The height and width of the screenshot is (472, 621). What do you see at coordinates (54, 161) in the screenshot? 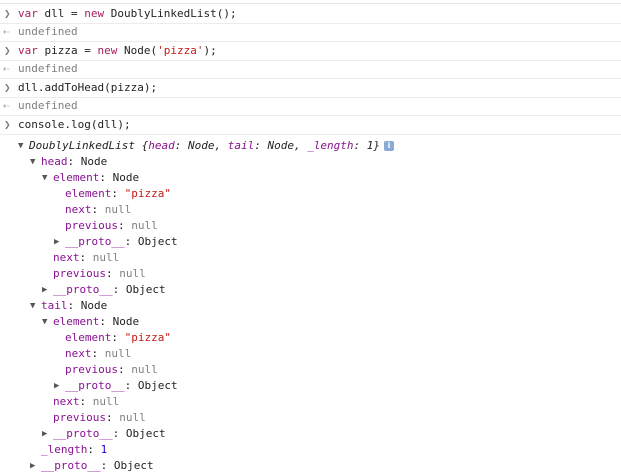
I see `property-key: head` at bounding box center [54, 161].